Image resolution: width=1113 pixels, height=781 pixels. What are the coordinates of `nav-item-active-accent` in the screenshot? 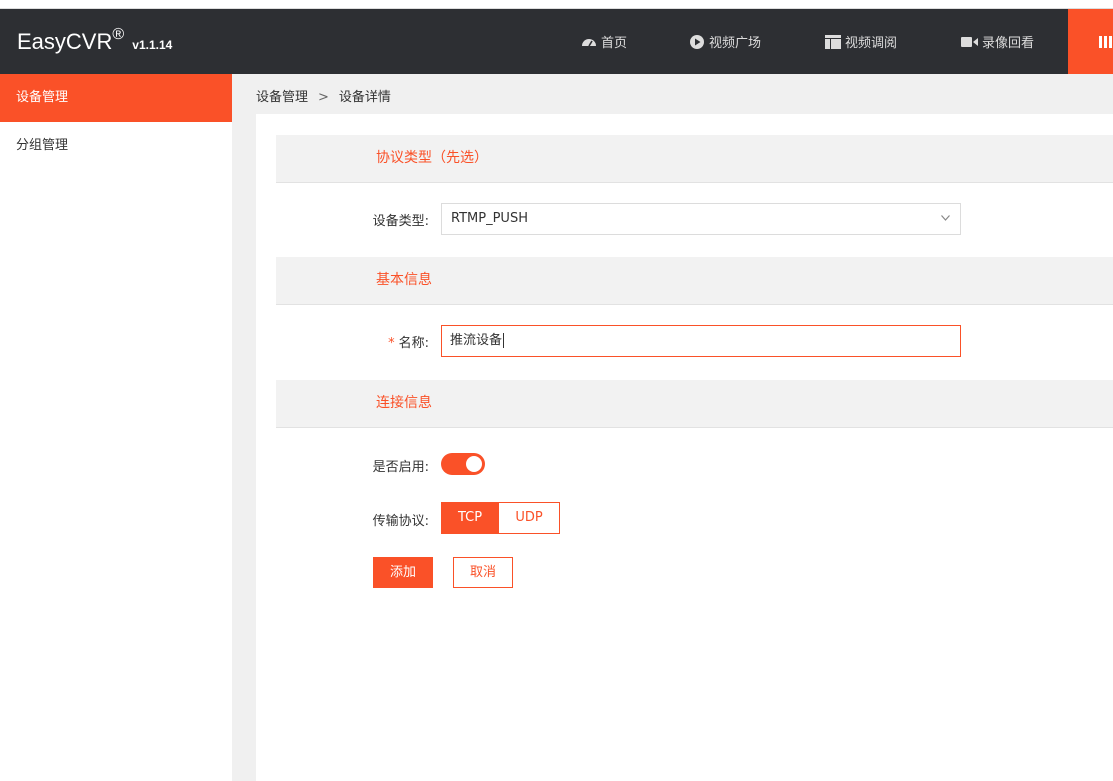 It's located at (1090, 41).